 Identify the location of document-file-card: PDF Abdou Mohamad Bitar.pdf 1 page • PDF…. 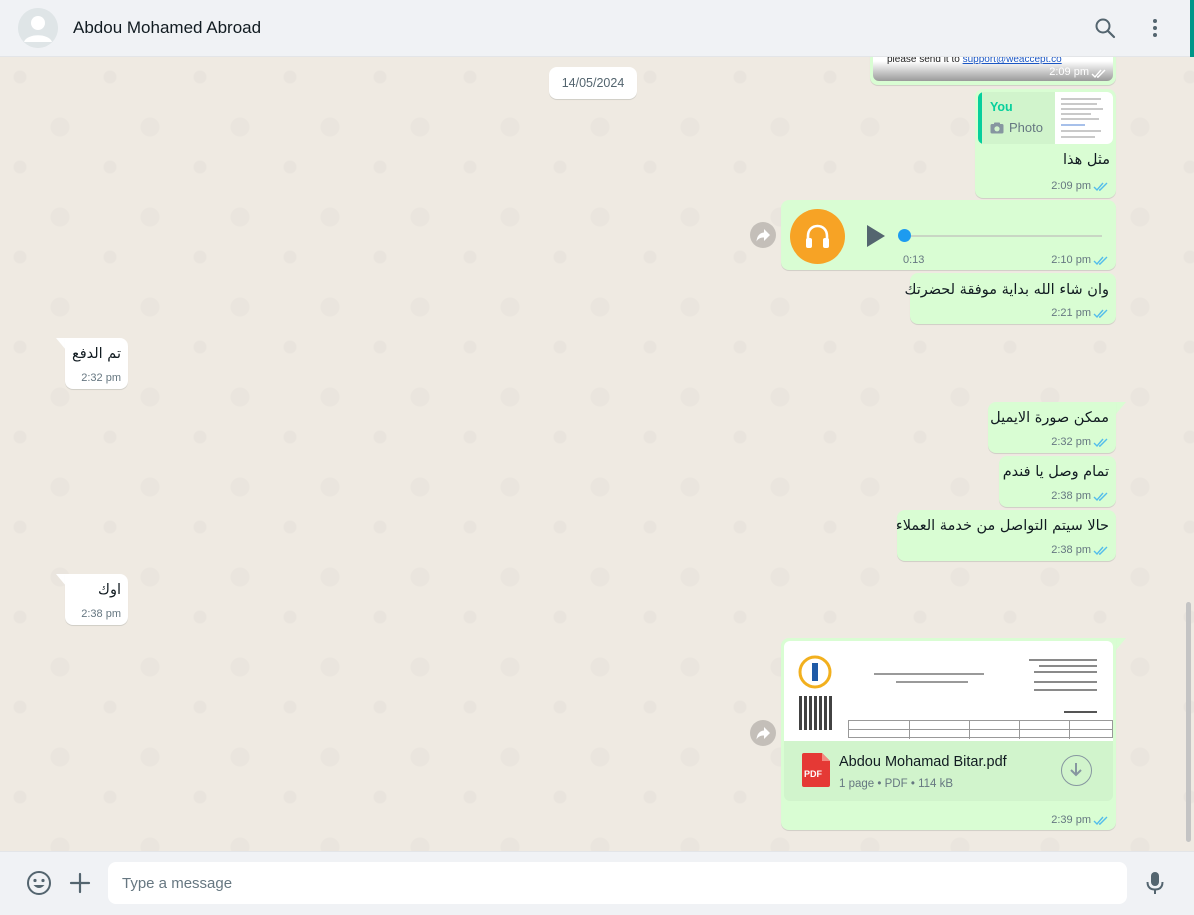
(948, 771).